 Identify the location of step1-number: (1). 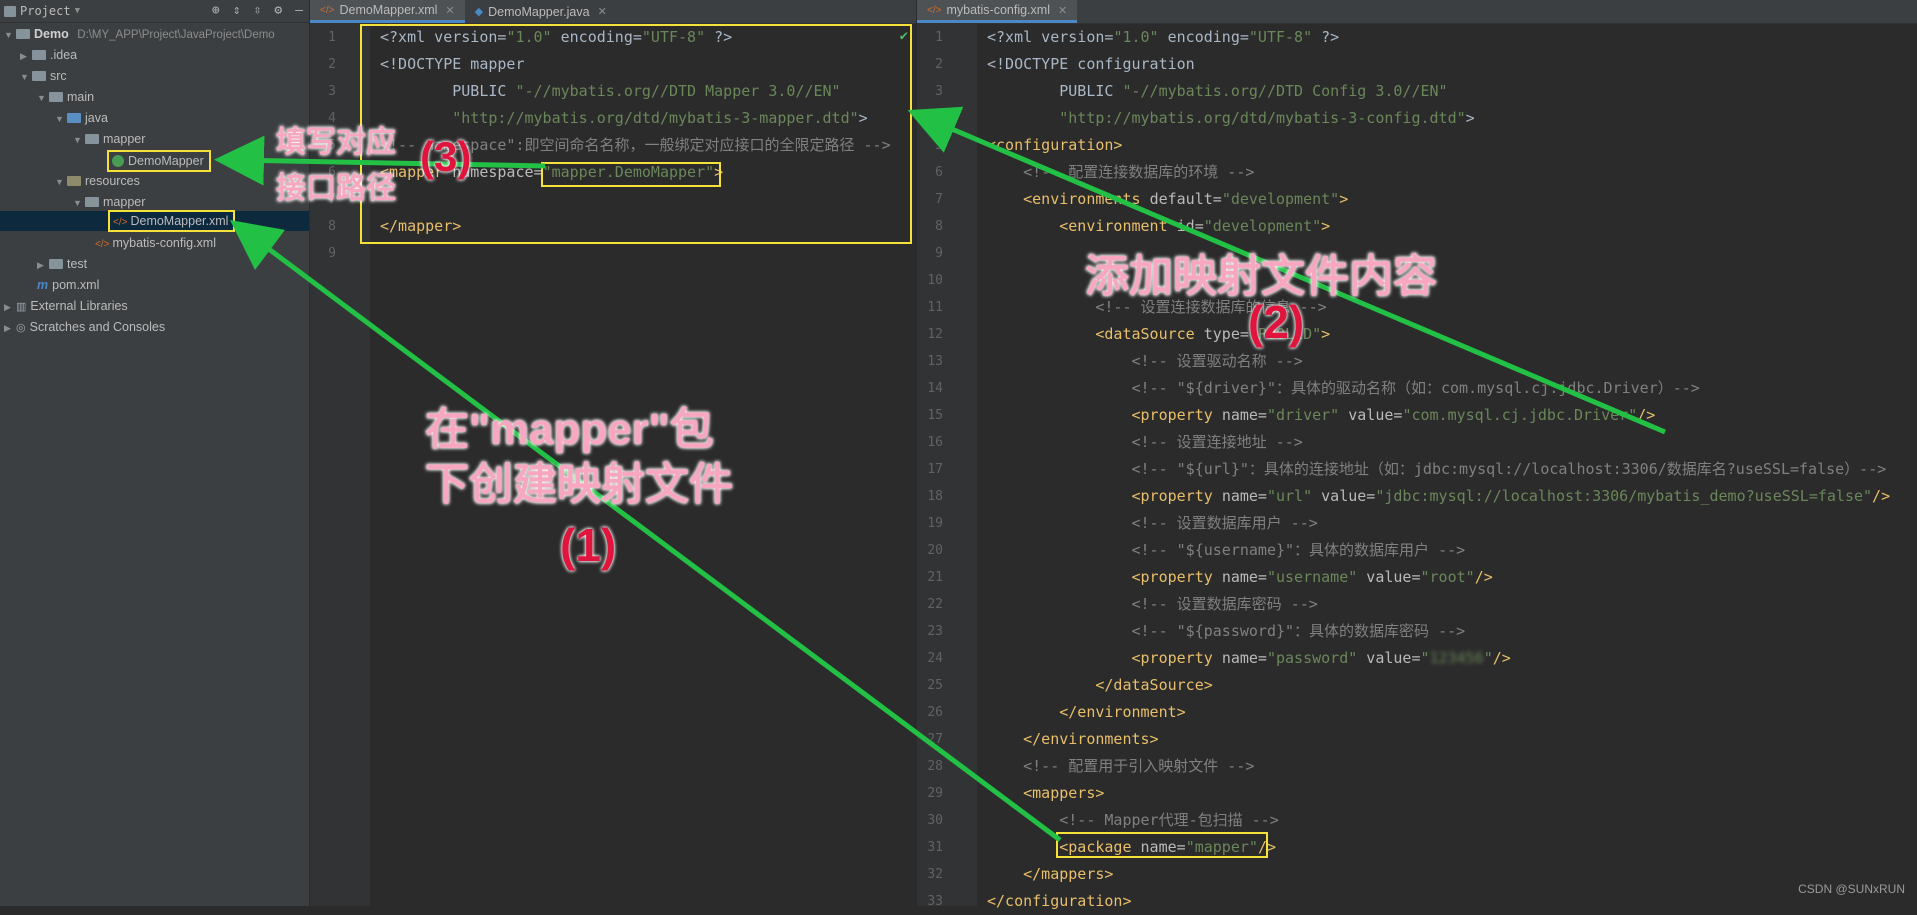
(588, 545).